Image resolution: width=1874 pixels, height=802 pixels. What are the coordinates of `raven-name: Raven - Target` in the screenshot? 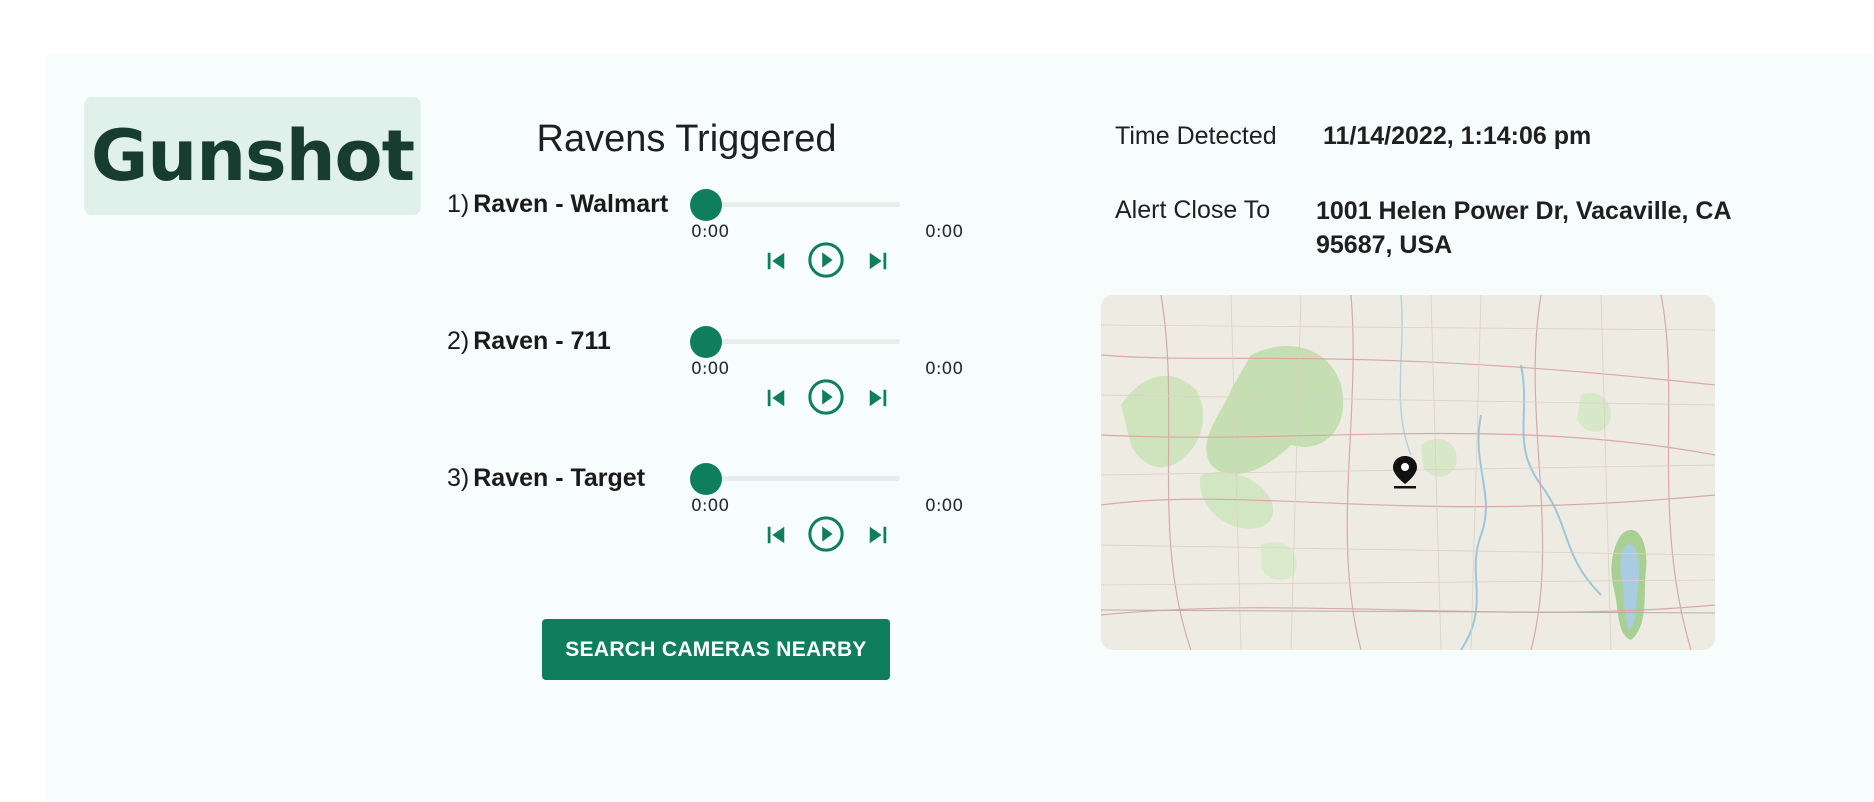 It's located at (559, 478).